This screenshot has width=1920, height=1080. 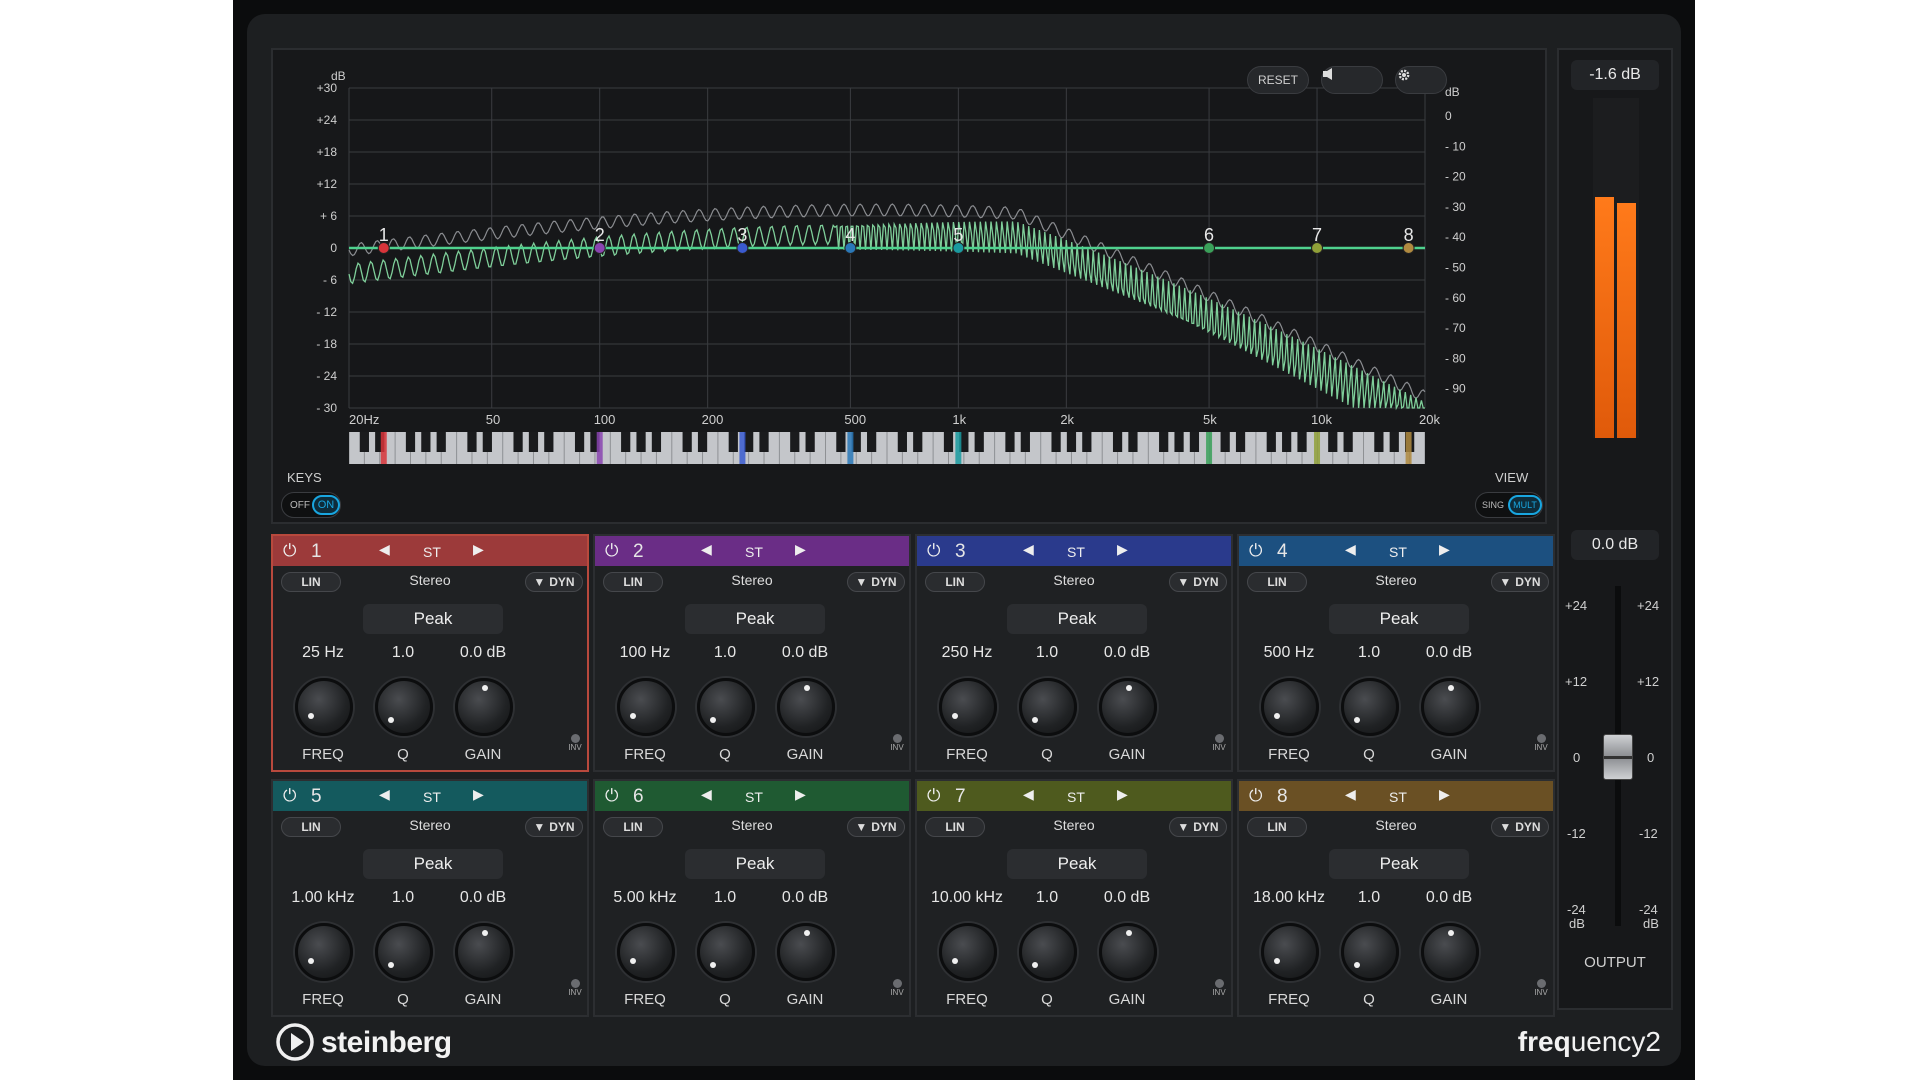 I want to click on reset-button: RESET, so click(x=1278, y=80).